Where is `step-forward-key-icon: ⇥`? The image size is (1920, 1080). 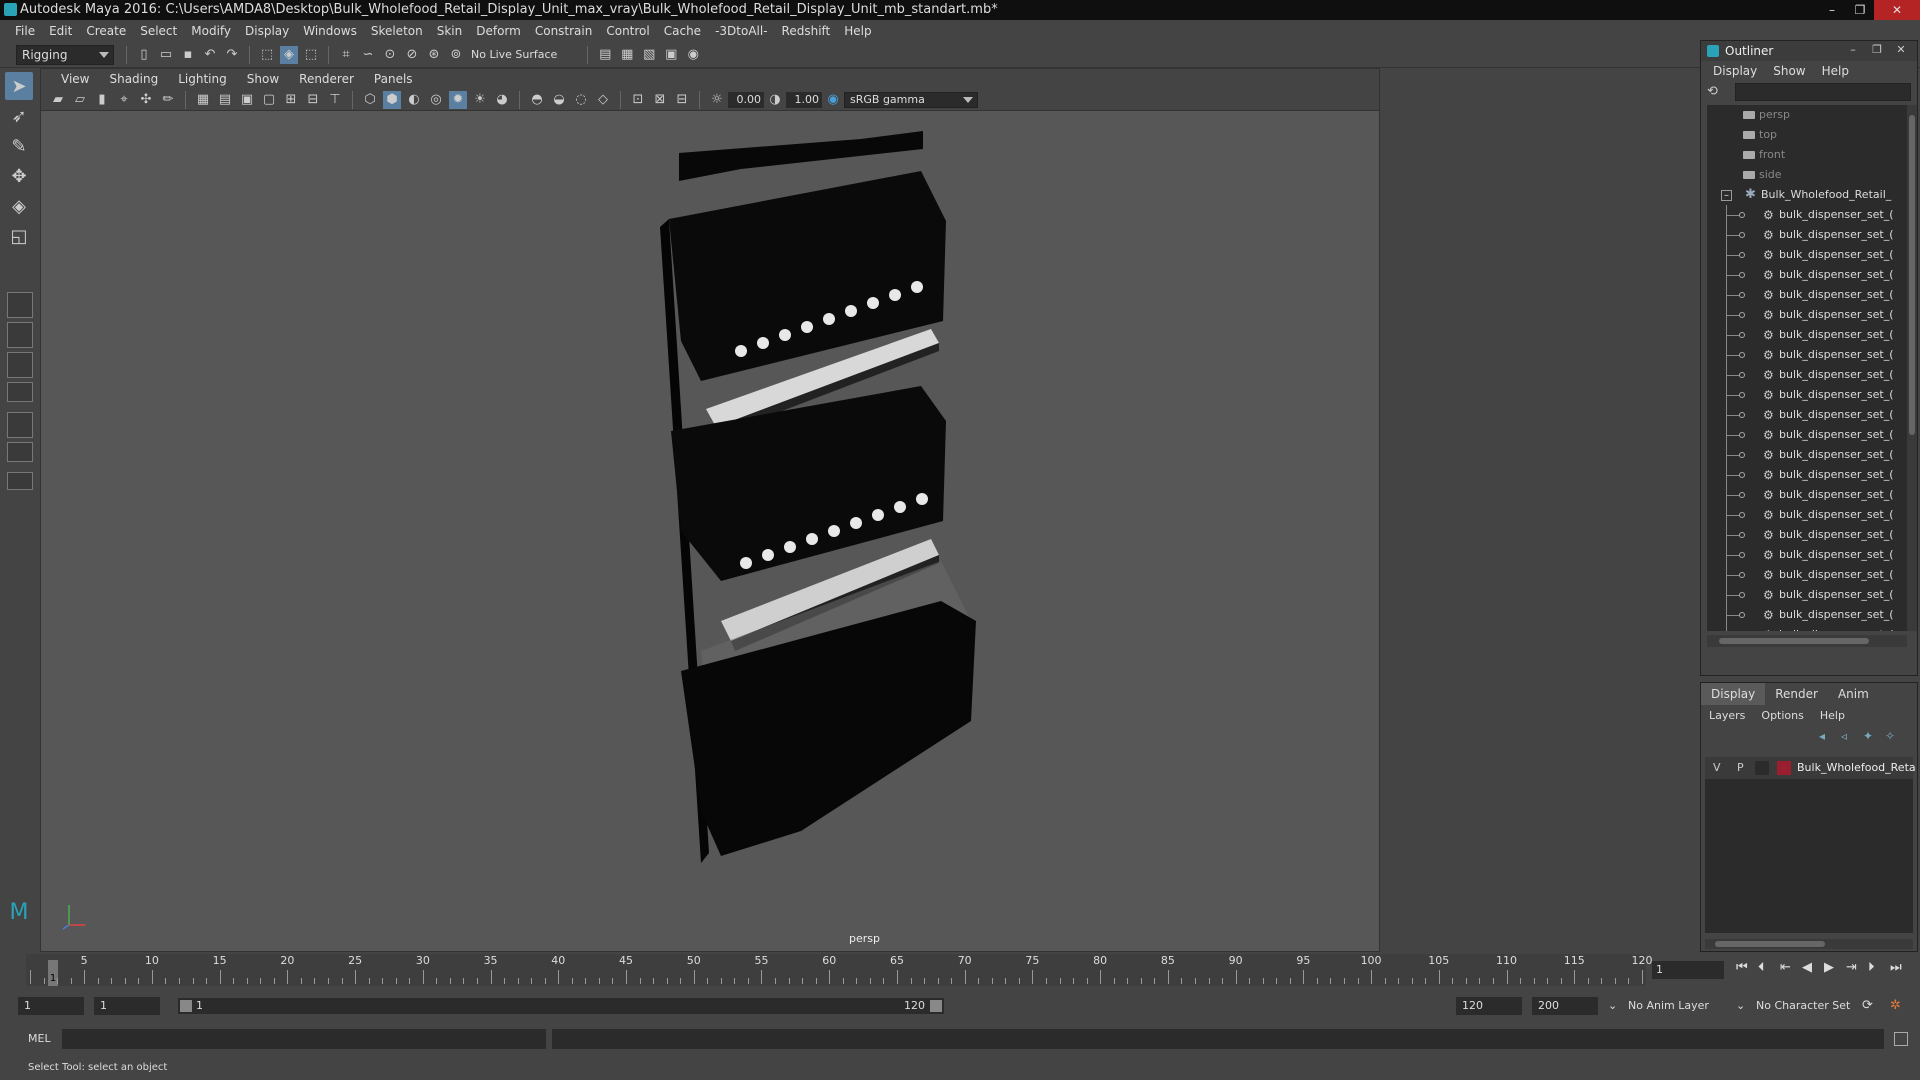 step-forward-key-icon: ⇥ is located at coordinates (1851, 967).